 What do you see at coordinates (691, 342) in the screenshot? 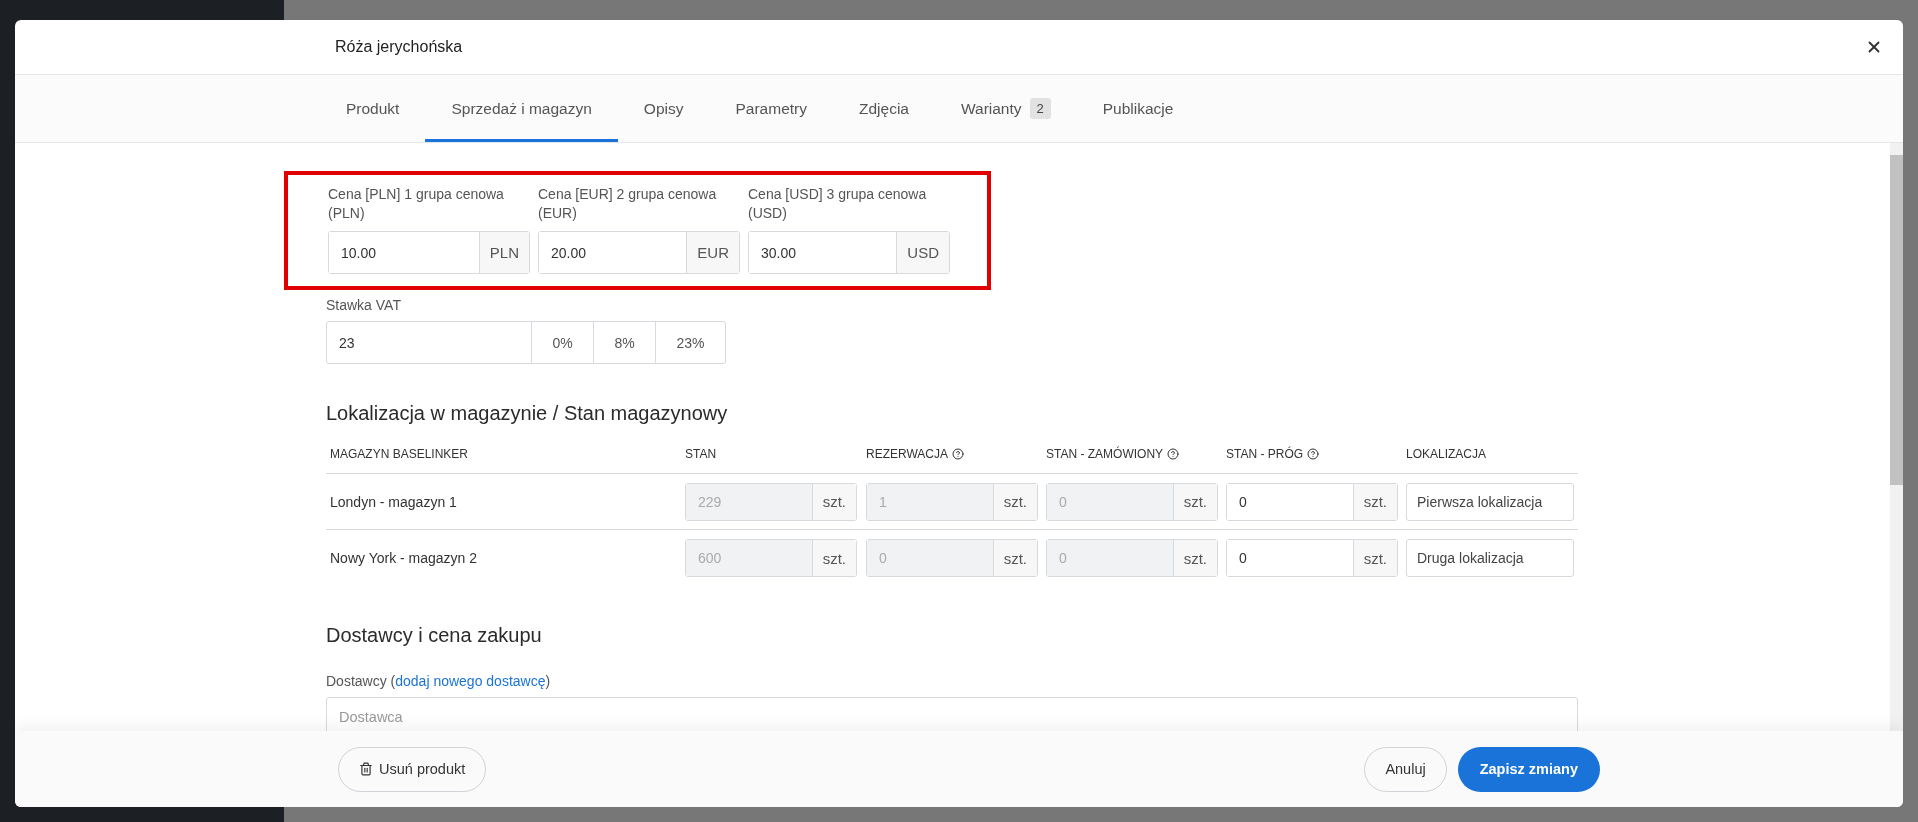
I see `vat-option-button: 23%` at bounding box center [691, 342].